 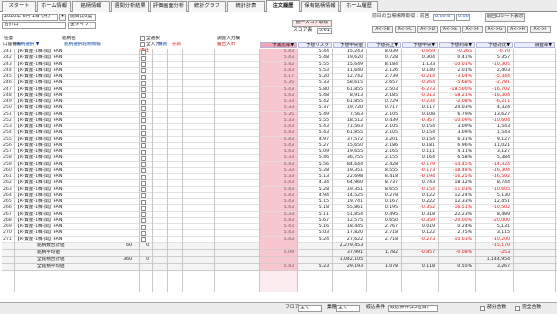 What do you see at coordinates (420, 45) in the screenshot?
I see `value-col-header-4: 予想中央▼` at bounding box center [420, 45].